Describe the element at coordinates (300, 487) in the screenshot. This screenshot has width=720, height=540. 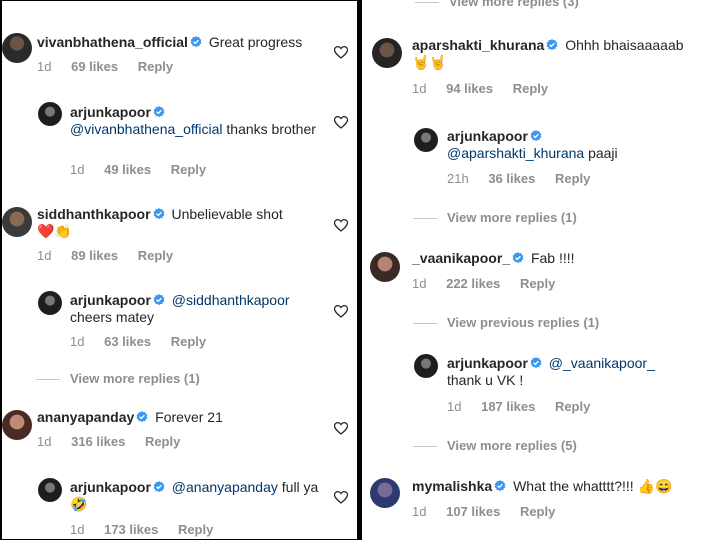
I see `comment-text: full ya` at that location.